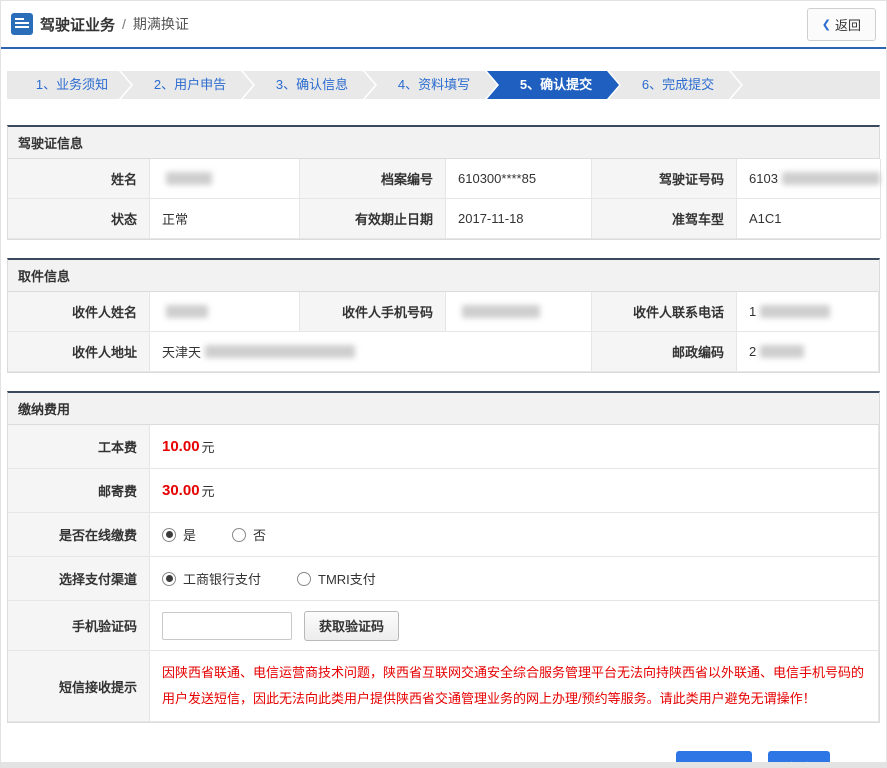  I want to click on pay-channel-options: 工商银行支付 TMRI支付, so click(514, 579).